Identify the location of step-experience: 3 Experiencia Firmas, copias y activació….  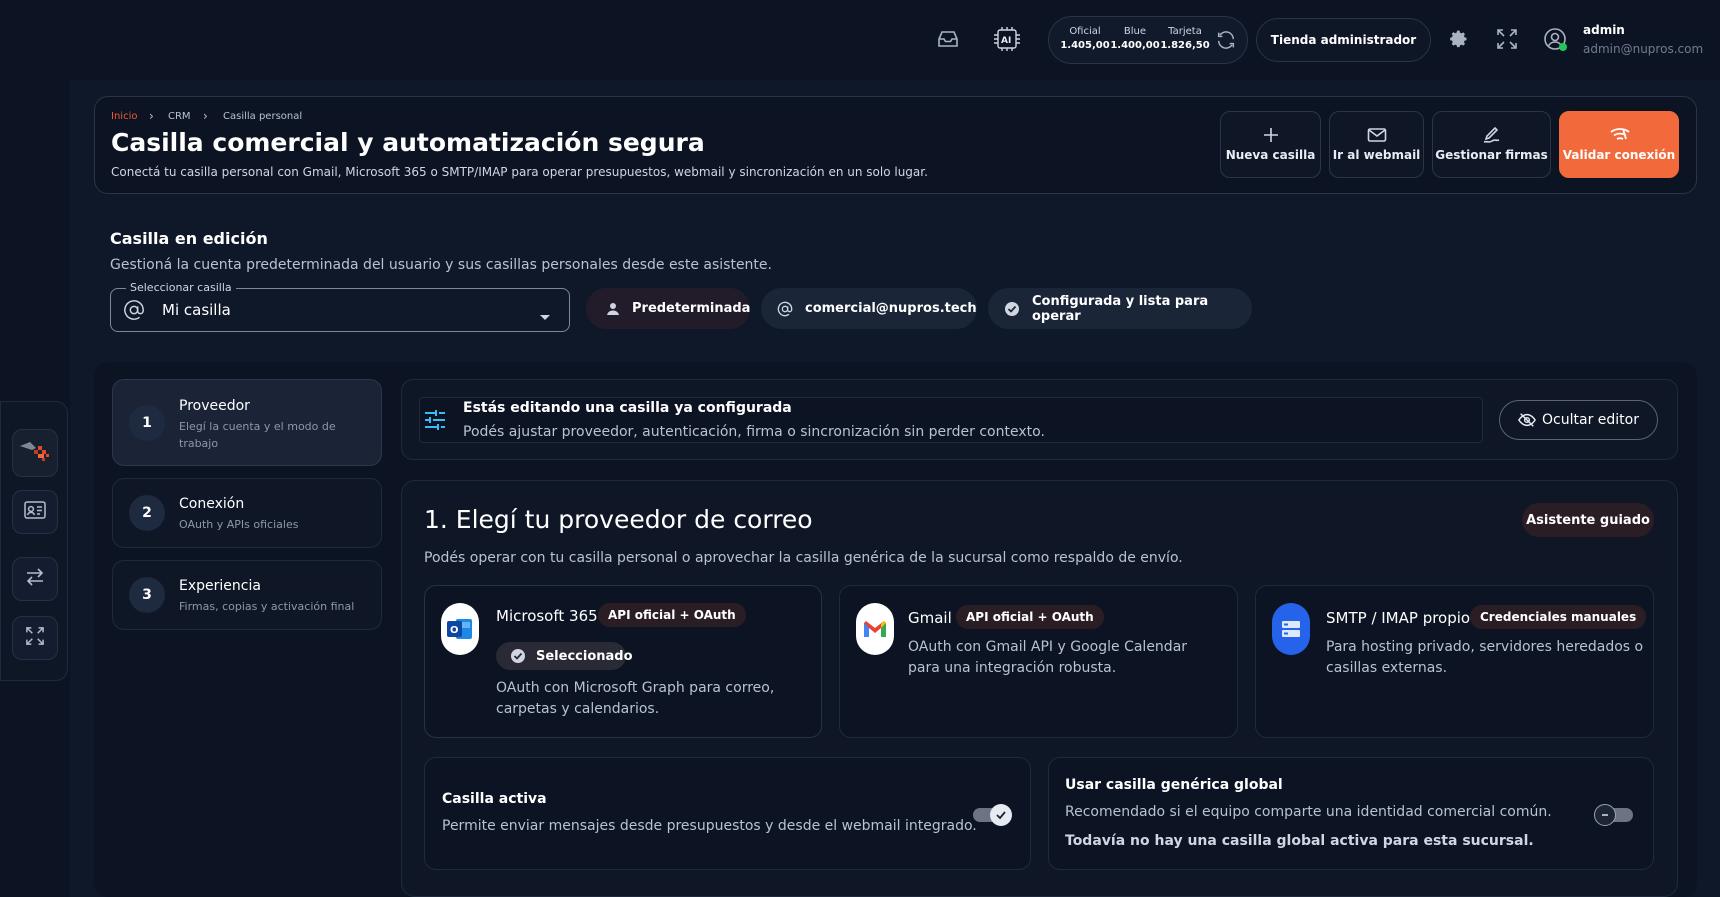
(247, 595).